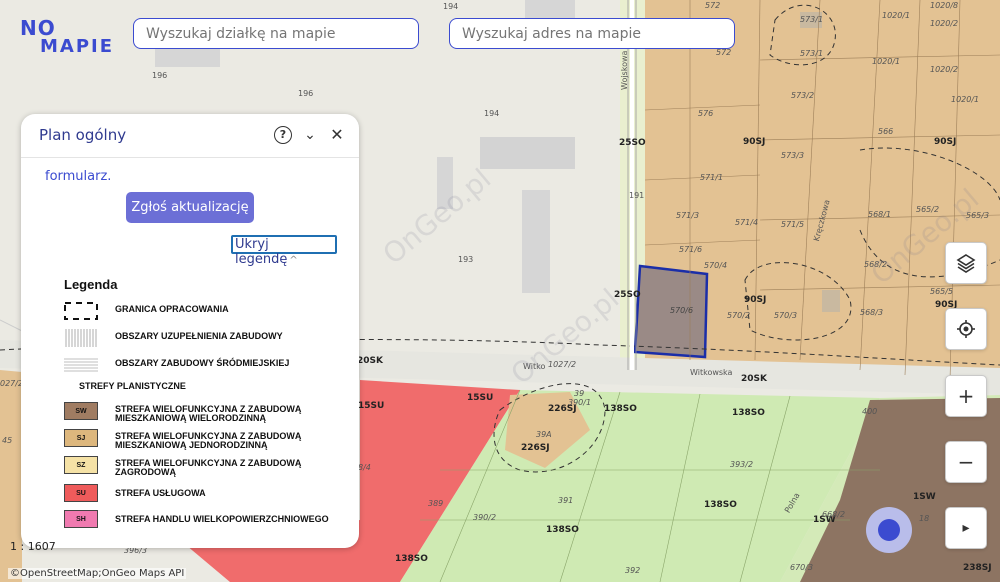 The image size is (1000, 582). I want to click on parcel-label: 027/2, so click(12, 383).